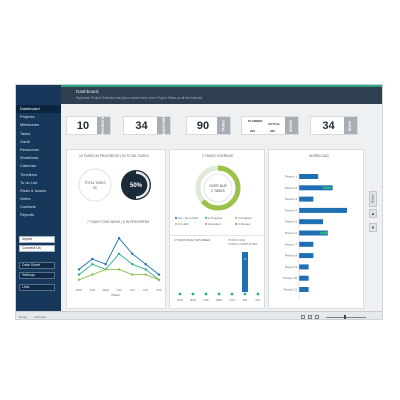 Image resolution: width=400 pixels, height=400 pixels. I want to click on kpi-label-box: MILESTONES, so click(163, 125).